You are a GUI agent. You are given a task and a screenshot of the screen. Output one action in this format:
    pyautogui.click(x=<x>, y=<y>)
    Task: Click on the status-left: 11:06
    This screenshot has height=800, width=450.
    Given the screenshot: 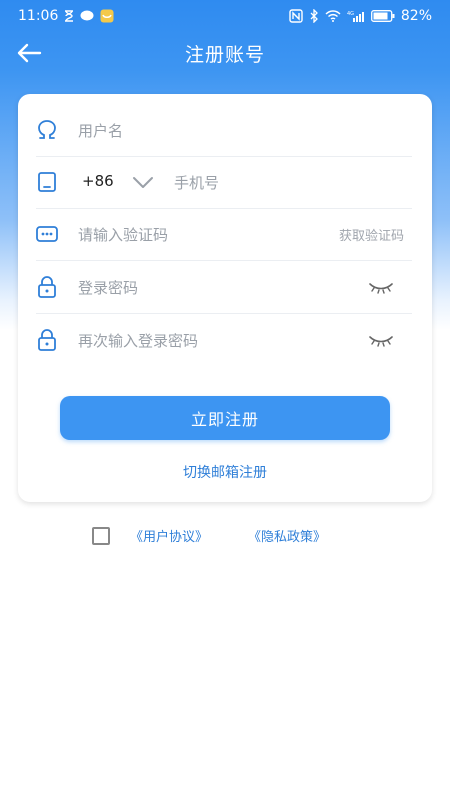 What is the action you would take?
    pyautogui.click(x=66, y=16)
    